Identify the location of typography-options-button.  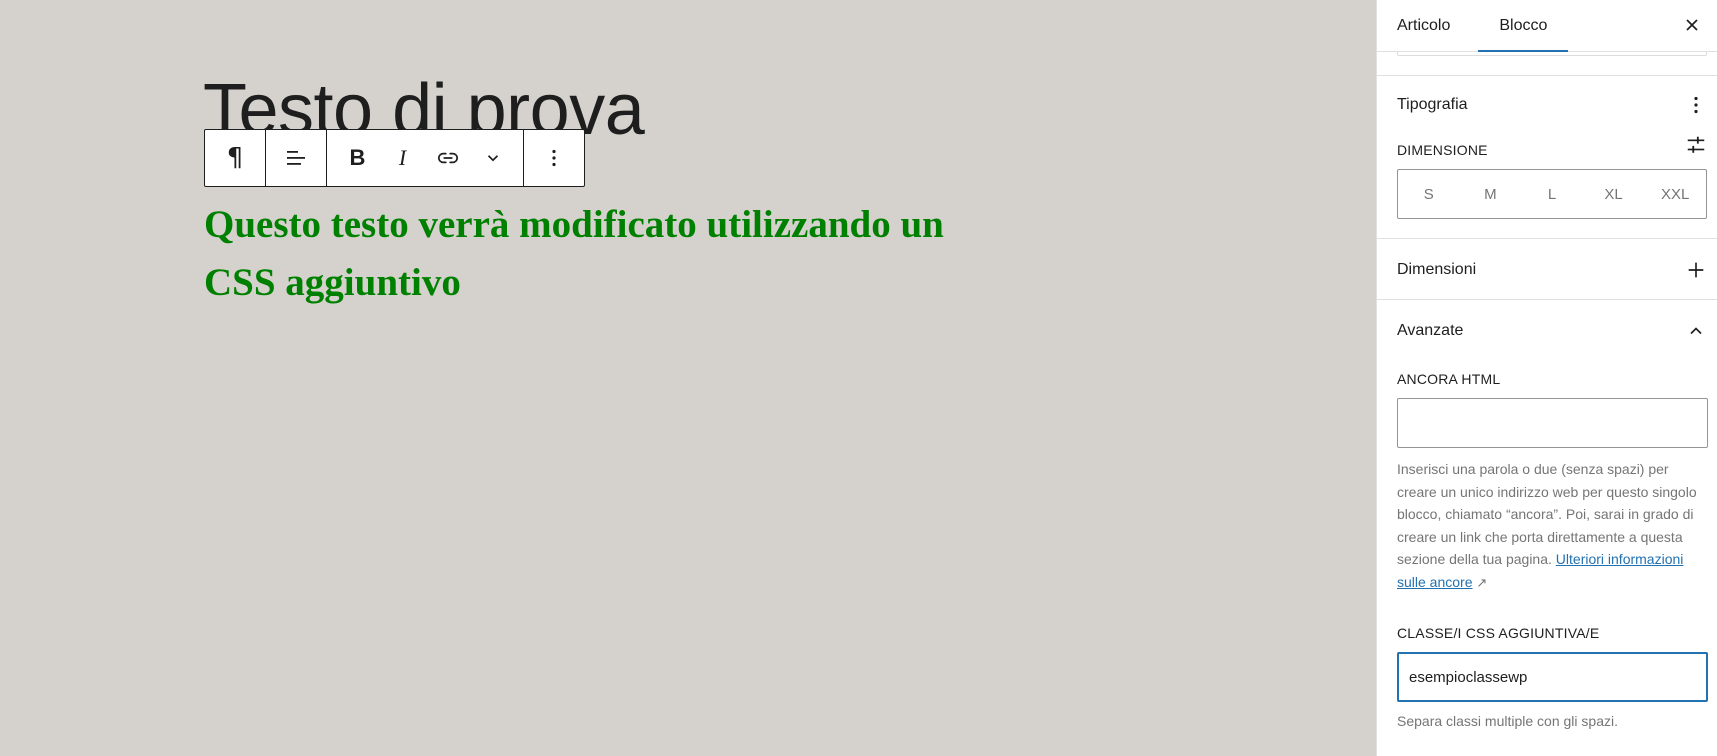
(1696, 105).